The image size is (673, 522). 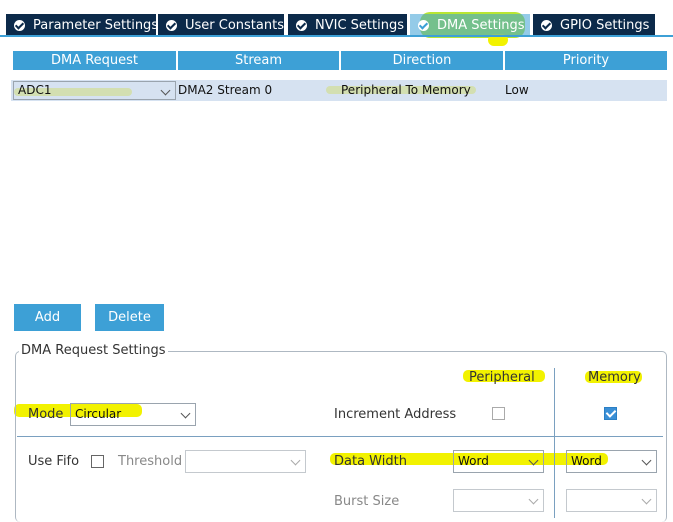 What do you see at coordinates (611, 500) in the screenshot?
I see `memory-burst-size-select` at bounding box center [611, 500].